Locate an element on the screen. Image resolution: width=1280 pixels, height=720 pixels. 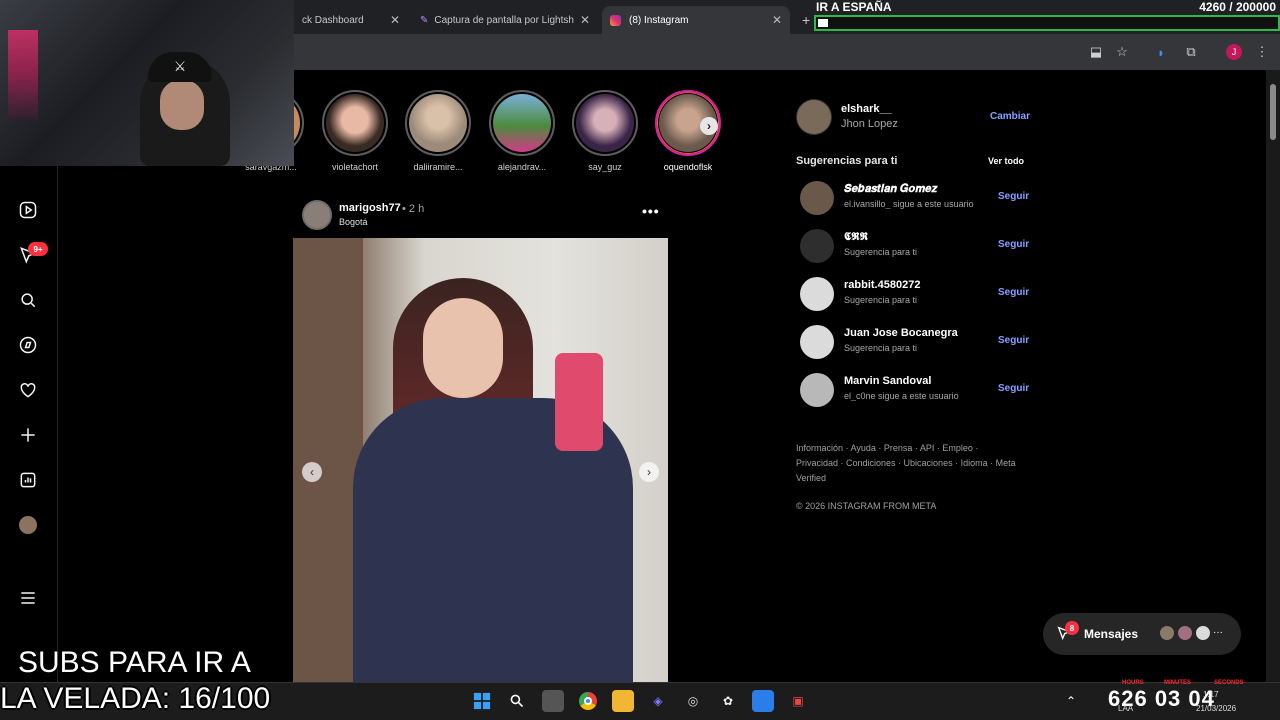
file-explorer-icon is located at coordinates (623, 701).